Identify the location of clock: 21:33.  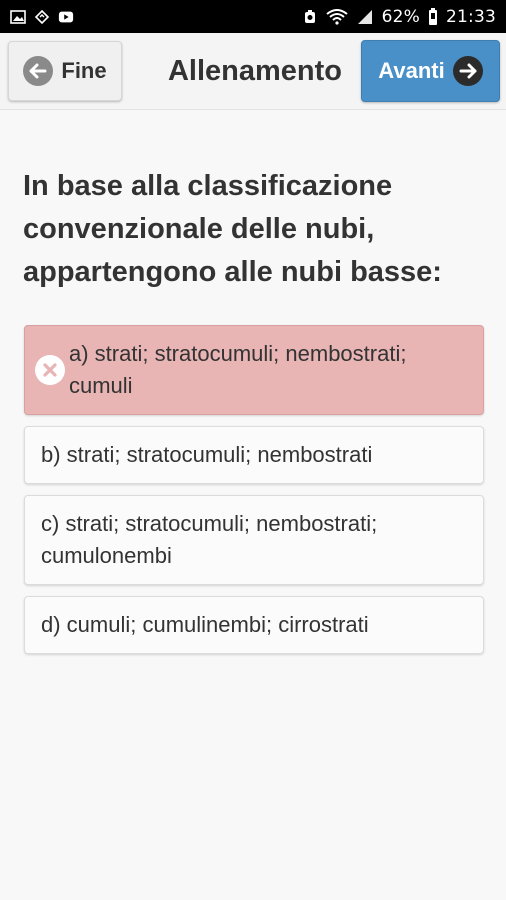
(471, 16).